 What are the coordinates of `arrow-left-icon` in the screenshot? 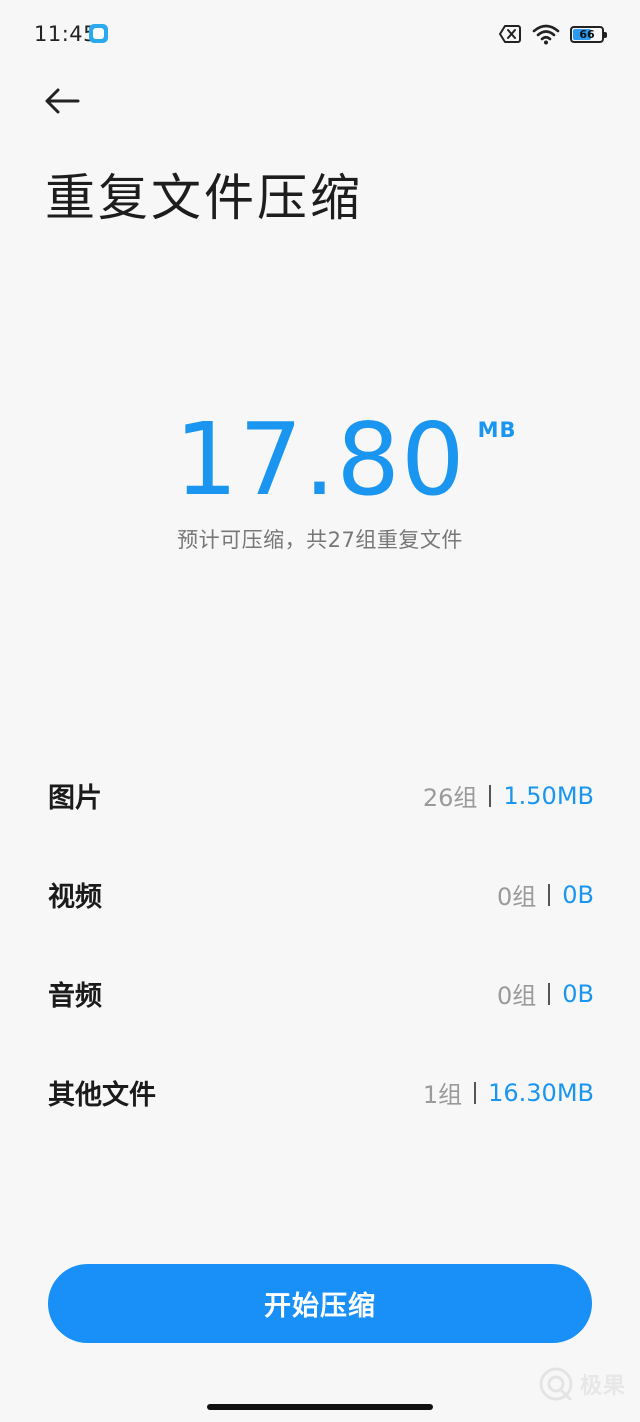 It's located at (62, 101).